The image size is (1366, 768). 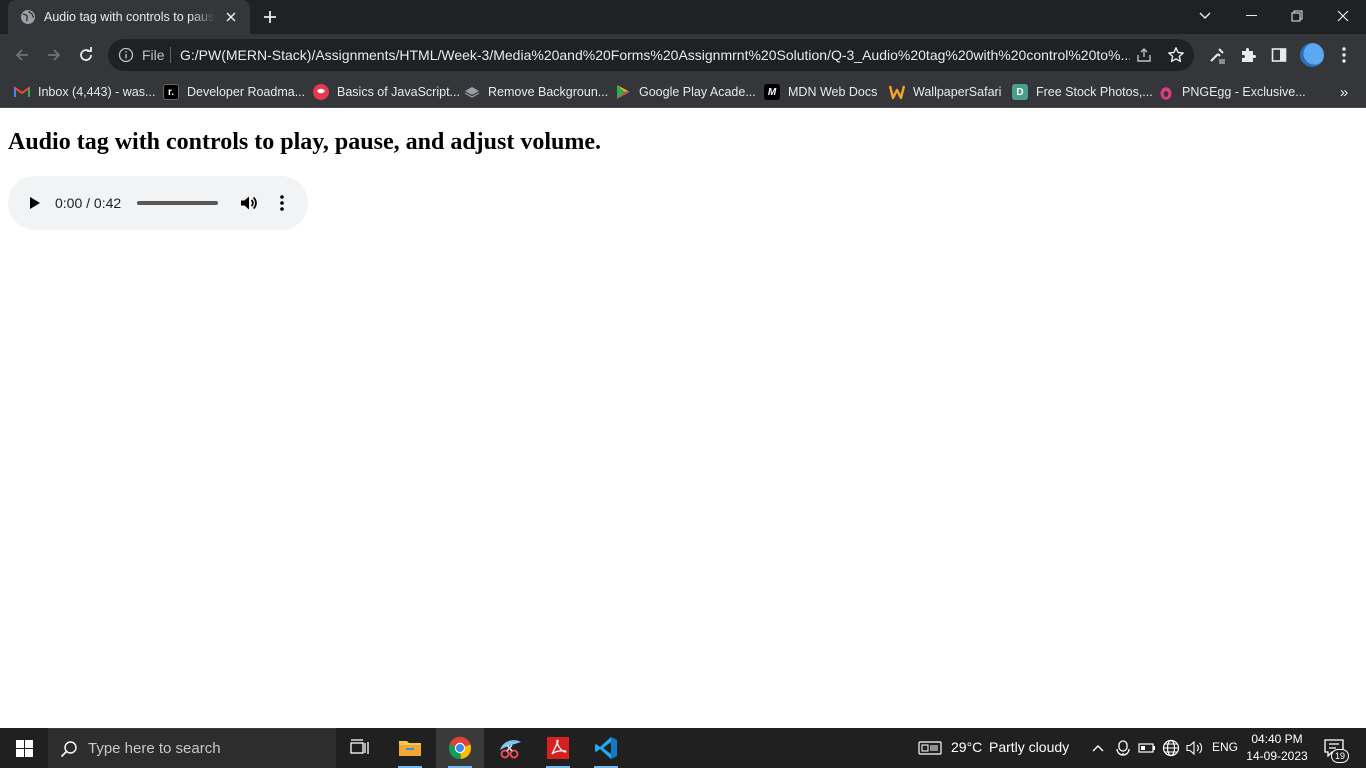 What do you see at coordinates (558, 748) in the screenshot?
I see `acrobat-reader-icon` at bounding box center [558, 748].